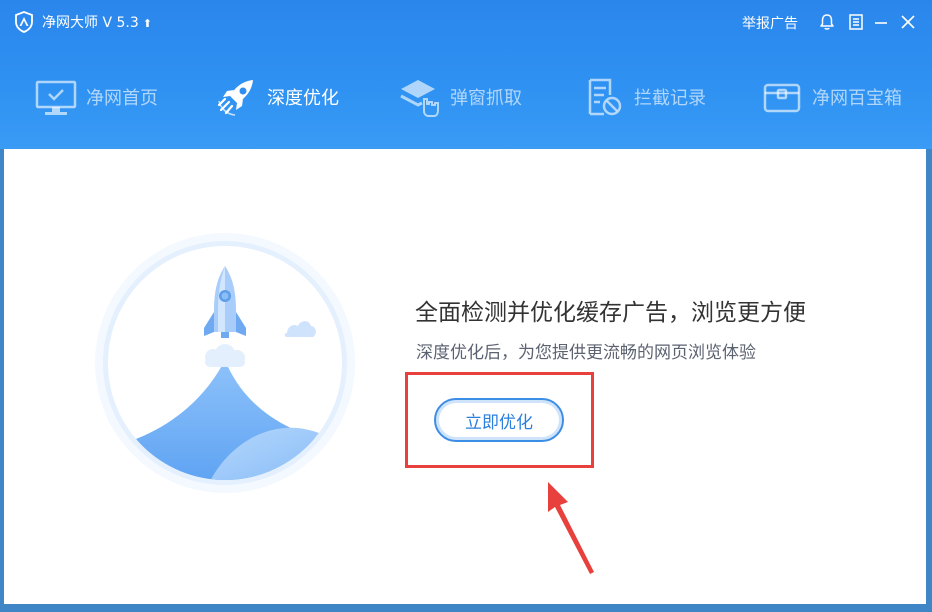 The image size is (932, 612). Describe the element at coordinates (782, 98) in the screenshot. I see `toolbox-icon` at that location.